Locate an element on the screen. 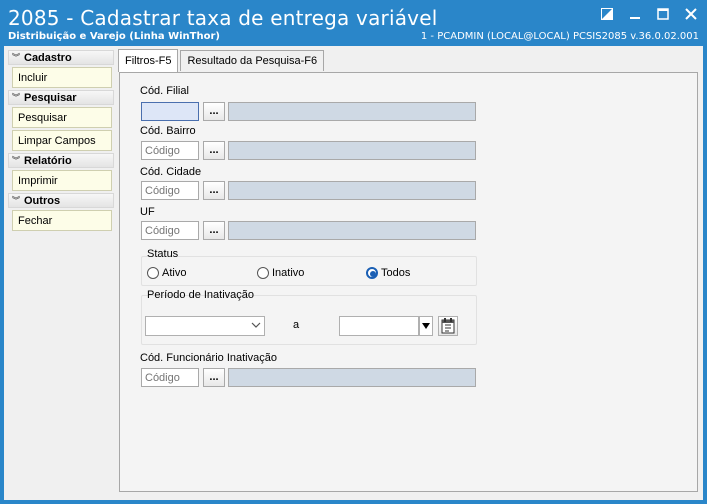  sidebar-group-cadastro: ︾ Cadastro Incluir is located at coordinates (61, 69).